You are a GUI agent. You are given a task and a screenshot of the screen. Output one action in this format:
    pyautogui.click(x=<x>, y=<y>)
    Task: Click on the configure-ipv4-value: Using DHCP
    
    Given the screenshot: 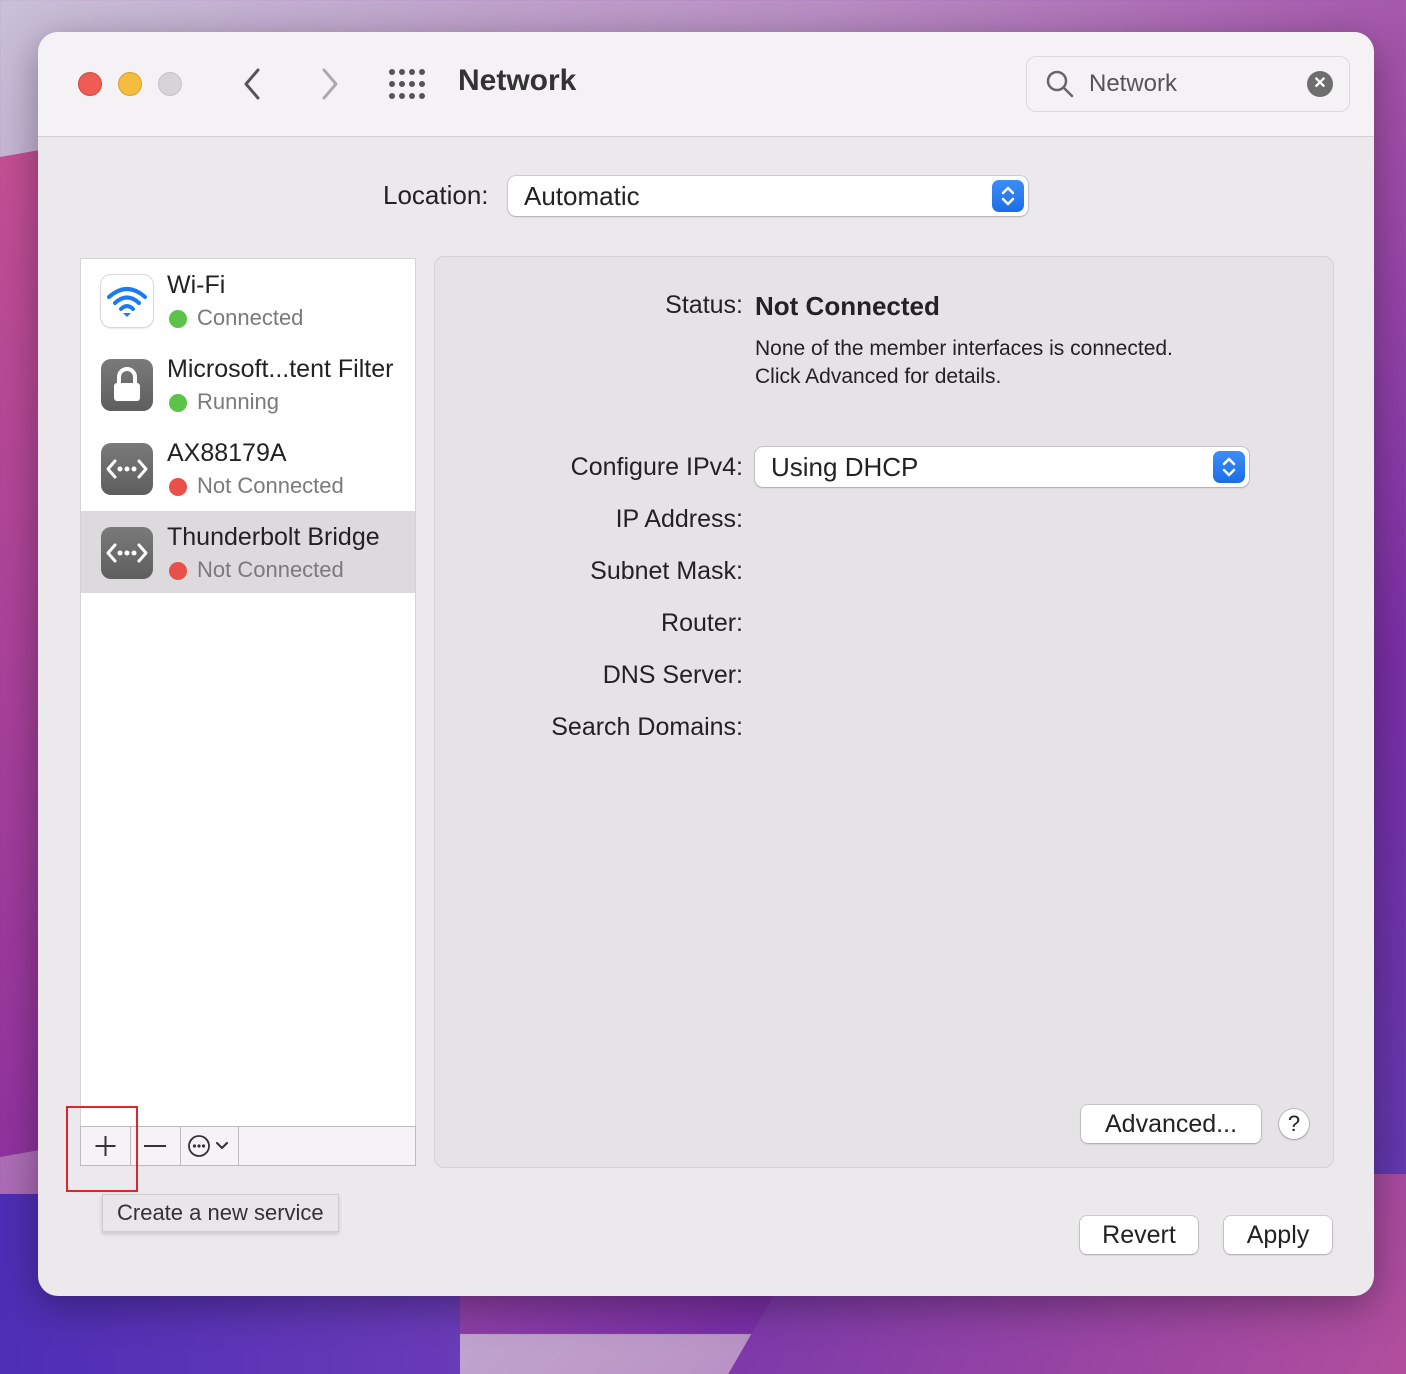 What is the action you would take?
    pyautogui.click(x=845, y=467)
    